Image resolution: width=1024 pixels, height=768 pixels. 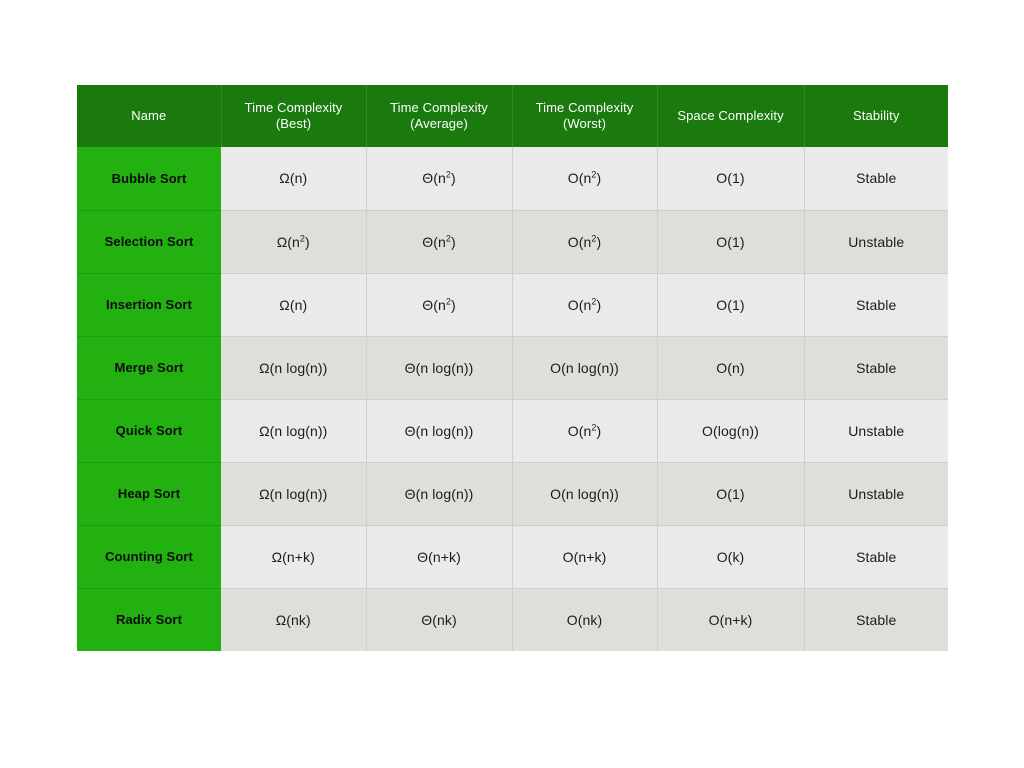 I want to click on cell-time-worst: O(n+k), so click(x=585, y=556).